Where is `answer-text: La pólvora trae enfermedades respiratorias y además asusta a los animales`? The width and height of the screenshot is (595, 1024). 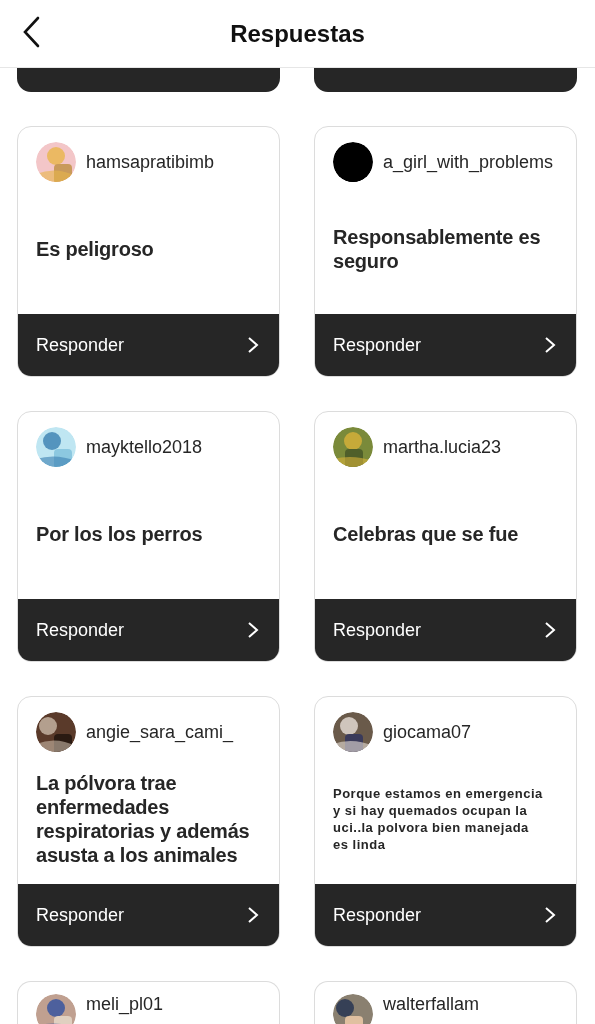
answer-text: La pólvora trae enfermedades respiratorias y además asusta a los animales is located at coordinates (143, 818).